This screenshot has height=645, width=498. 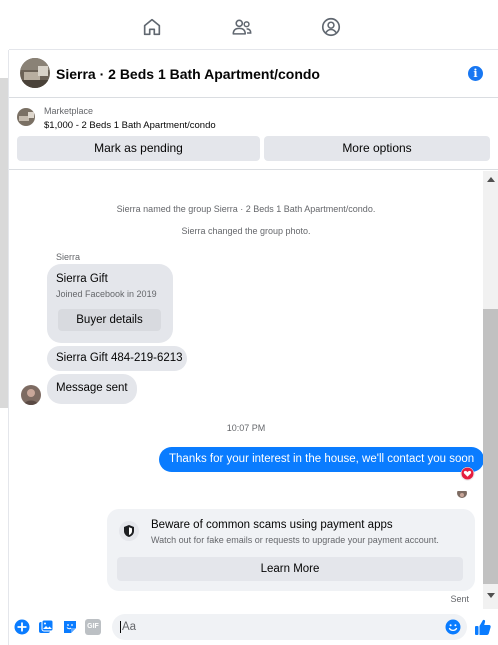 I want to click on more-options-button: More options, so click(x=377, y=148).